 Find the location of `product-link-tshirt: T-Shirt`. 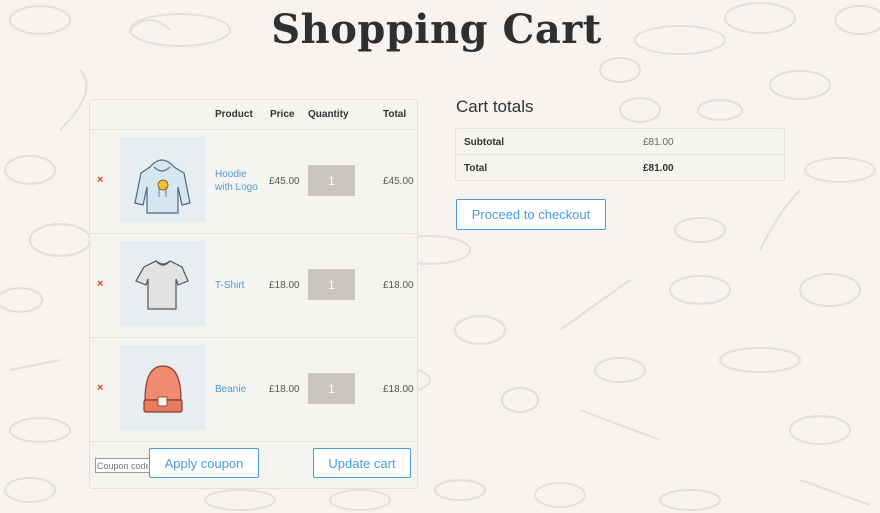

product-link-tshirt: T-Shirt is located at coordinates (239, 285).